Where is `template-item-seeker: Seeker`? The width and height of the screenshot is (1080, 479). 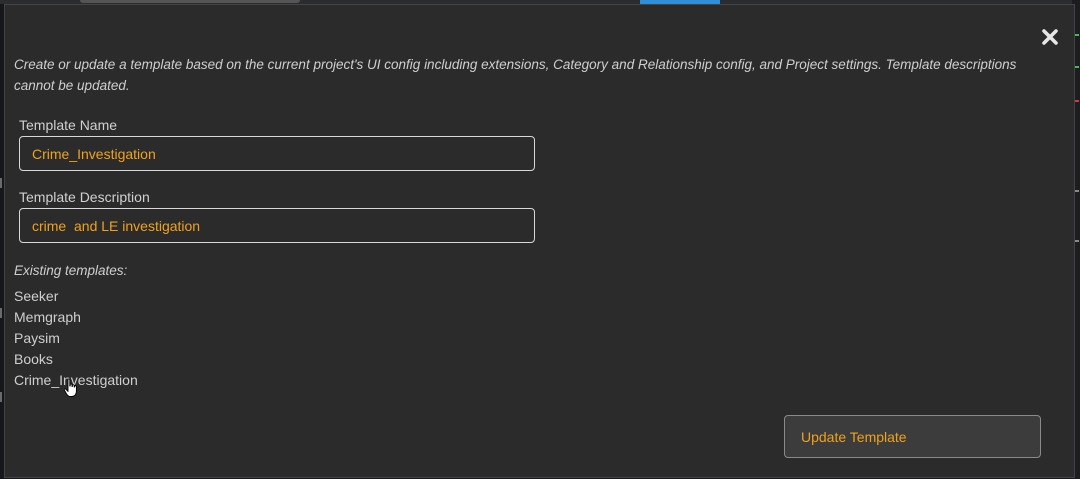
template-item-seeker: Seeker is located at coordinates (76, 296).